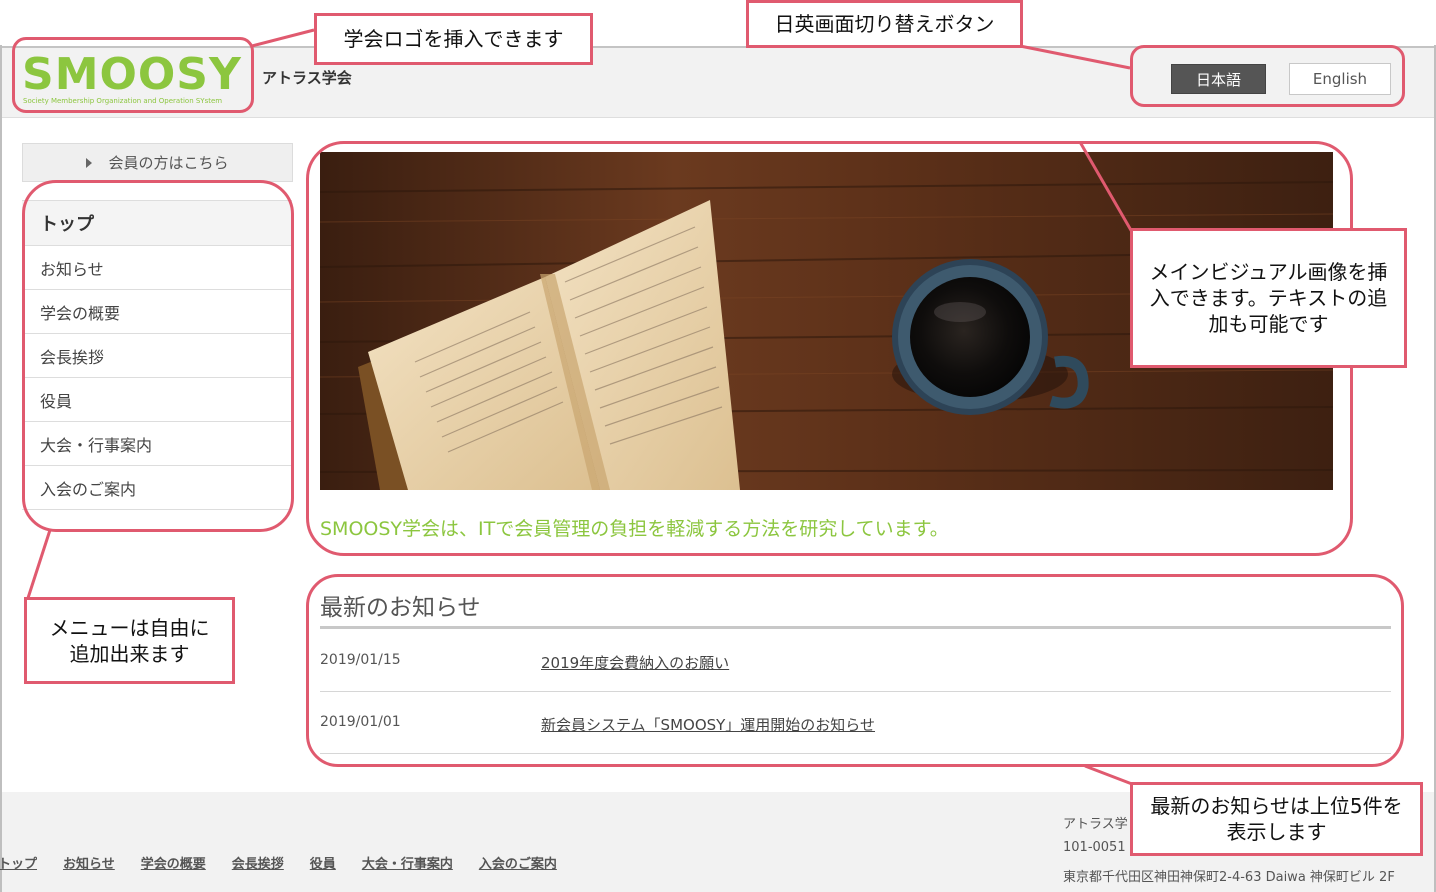  I want to click on footer-org-name: アトラス学, so click(1095, 824).